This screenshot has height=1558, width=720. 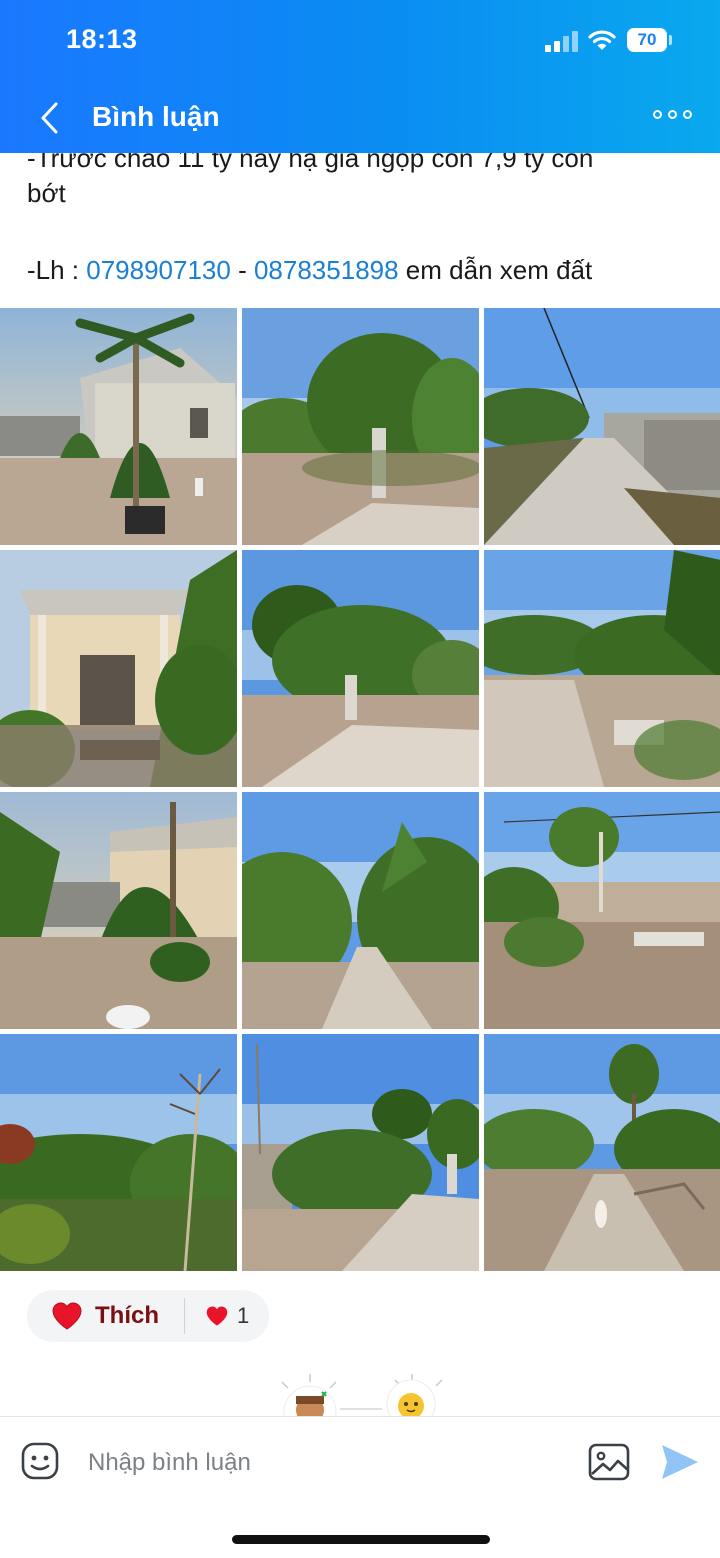 What do you see at coordinates (102, 39) in the screenshot?
I see `status-time: 18:13` at bounding box center [102, 39].